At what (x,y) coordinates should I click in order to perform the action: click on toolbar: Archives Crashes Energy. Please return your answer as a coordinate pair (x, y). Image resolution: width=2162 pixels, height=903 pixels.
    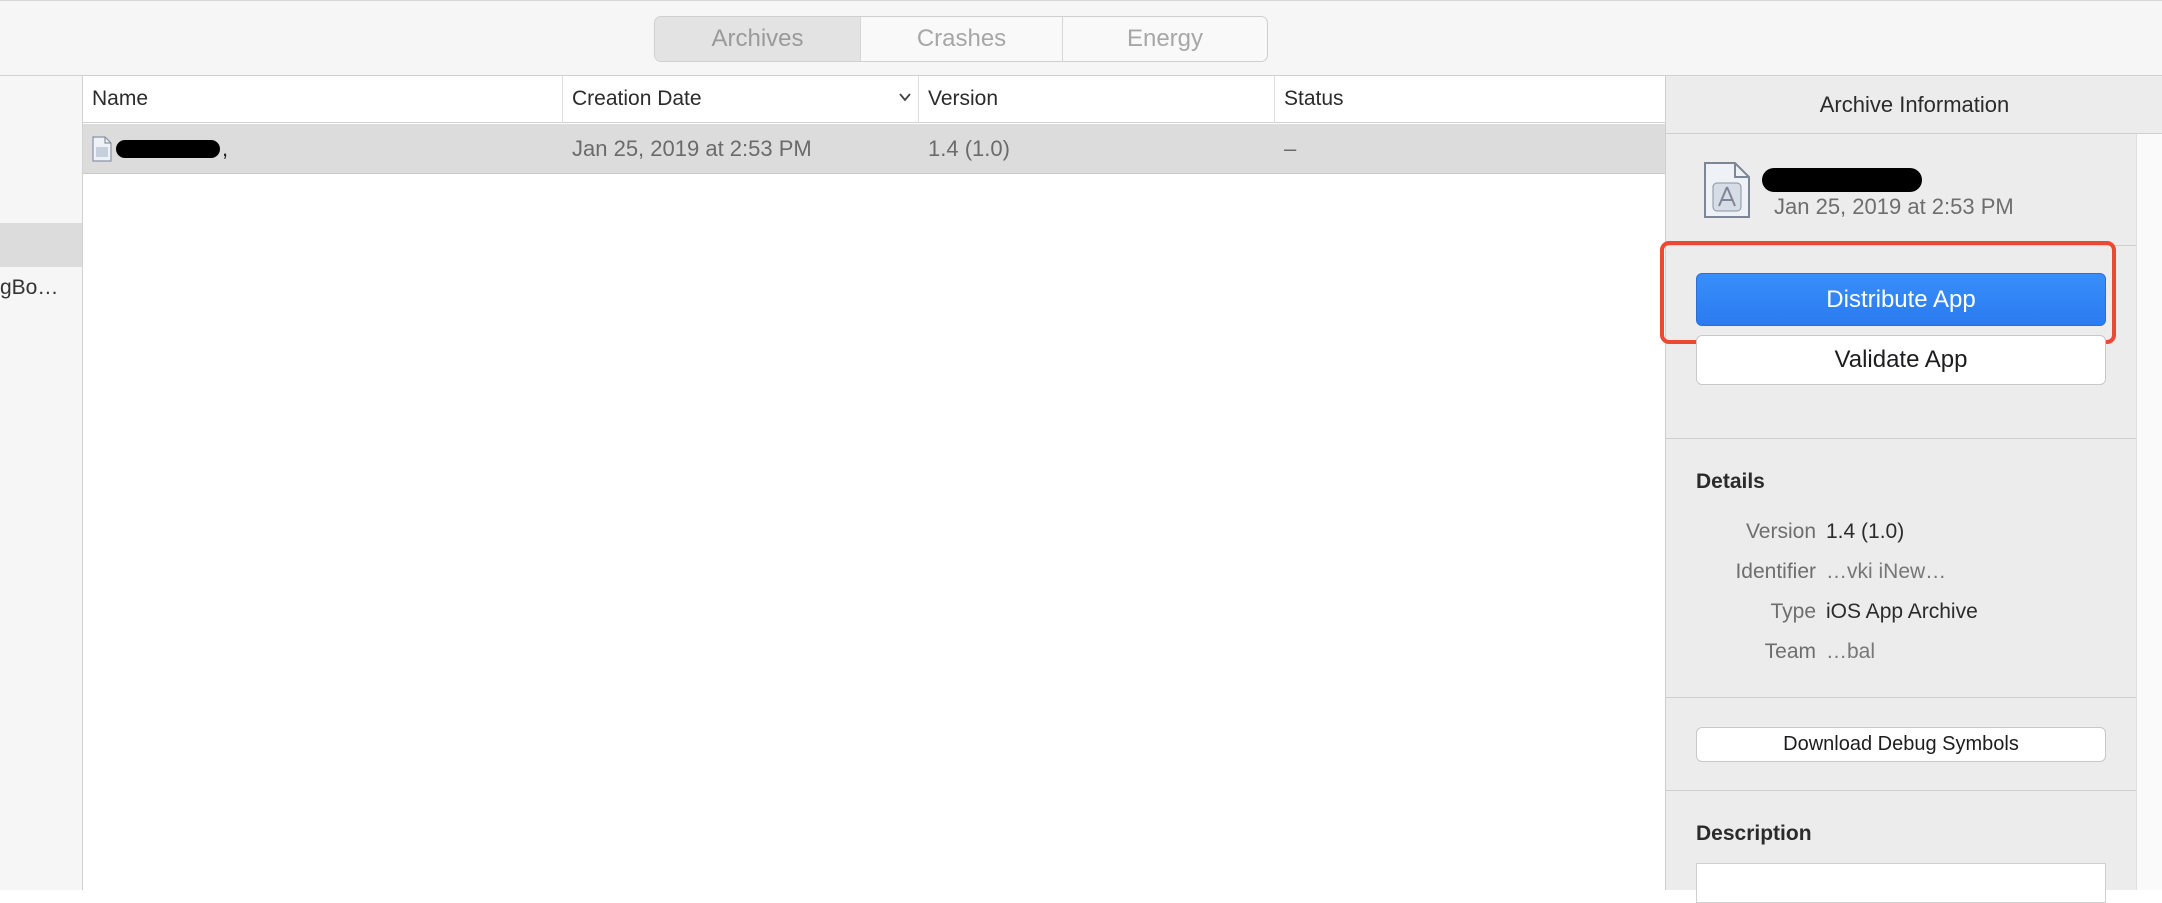
    Looking at the image, I should click on (1081, 38).